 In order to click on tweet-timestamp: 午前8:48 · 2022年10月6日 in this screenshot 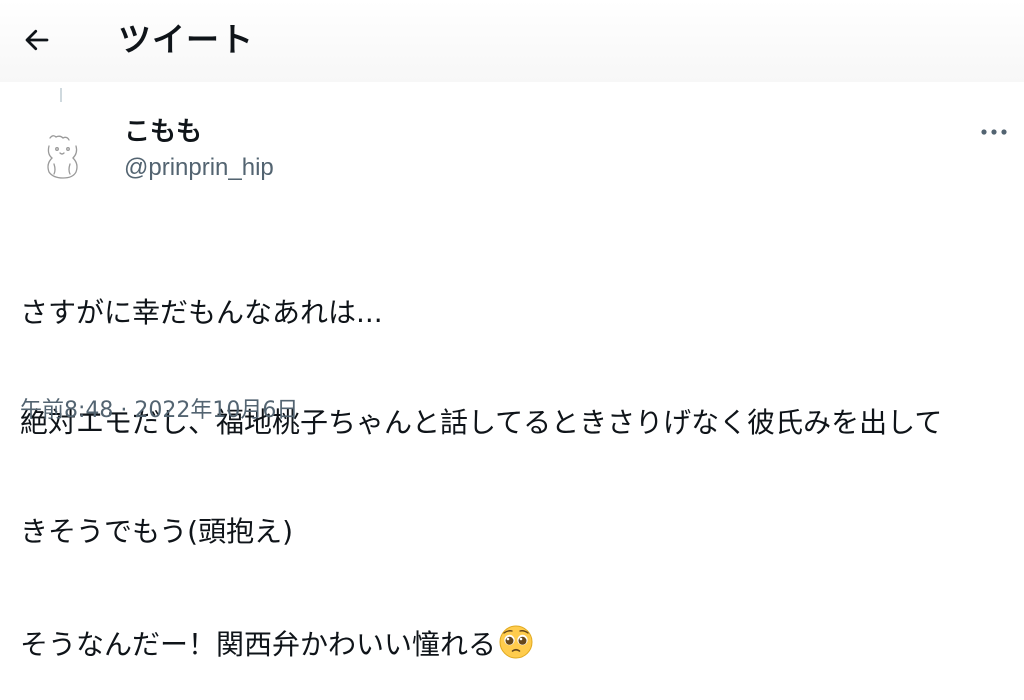, I will do `click(159, 411)`.